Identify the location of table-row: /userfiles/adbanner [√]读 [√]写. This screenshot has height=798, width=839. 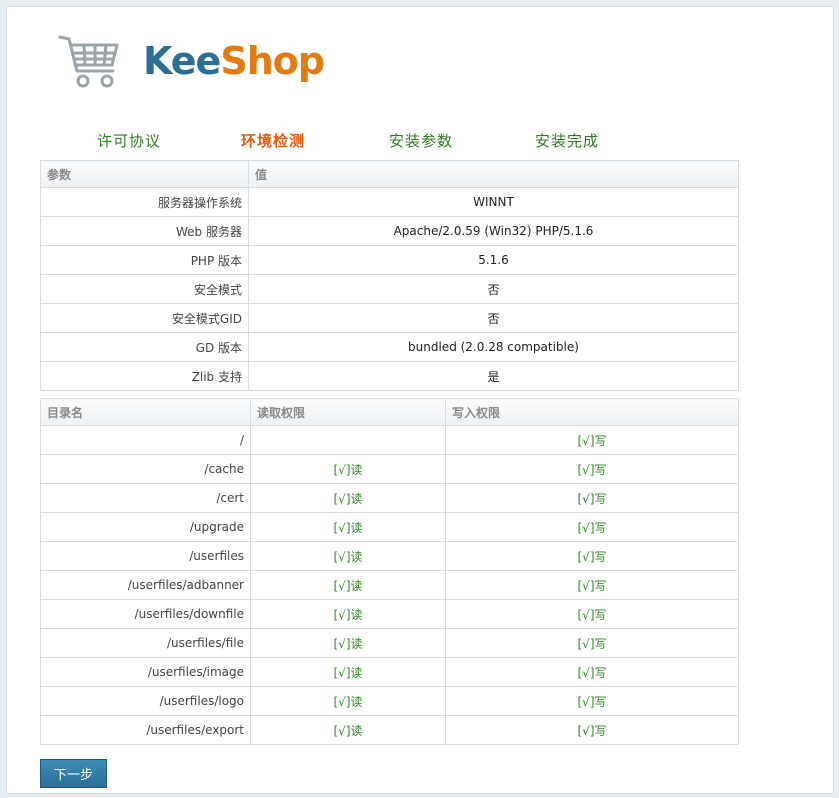
(389, 585).